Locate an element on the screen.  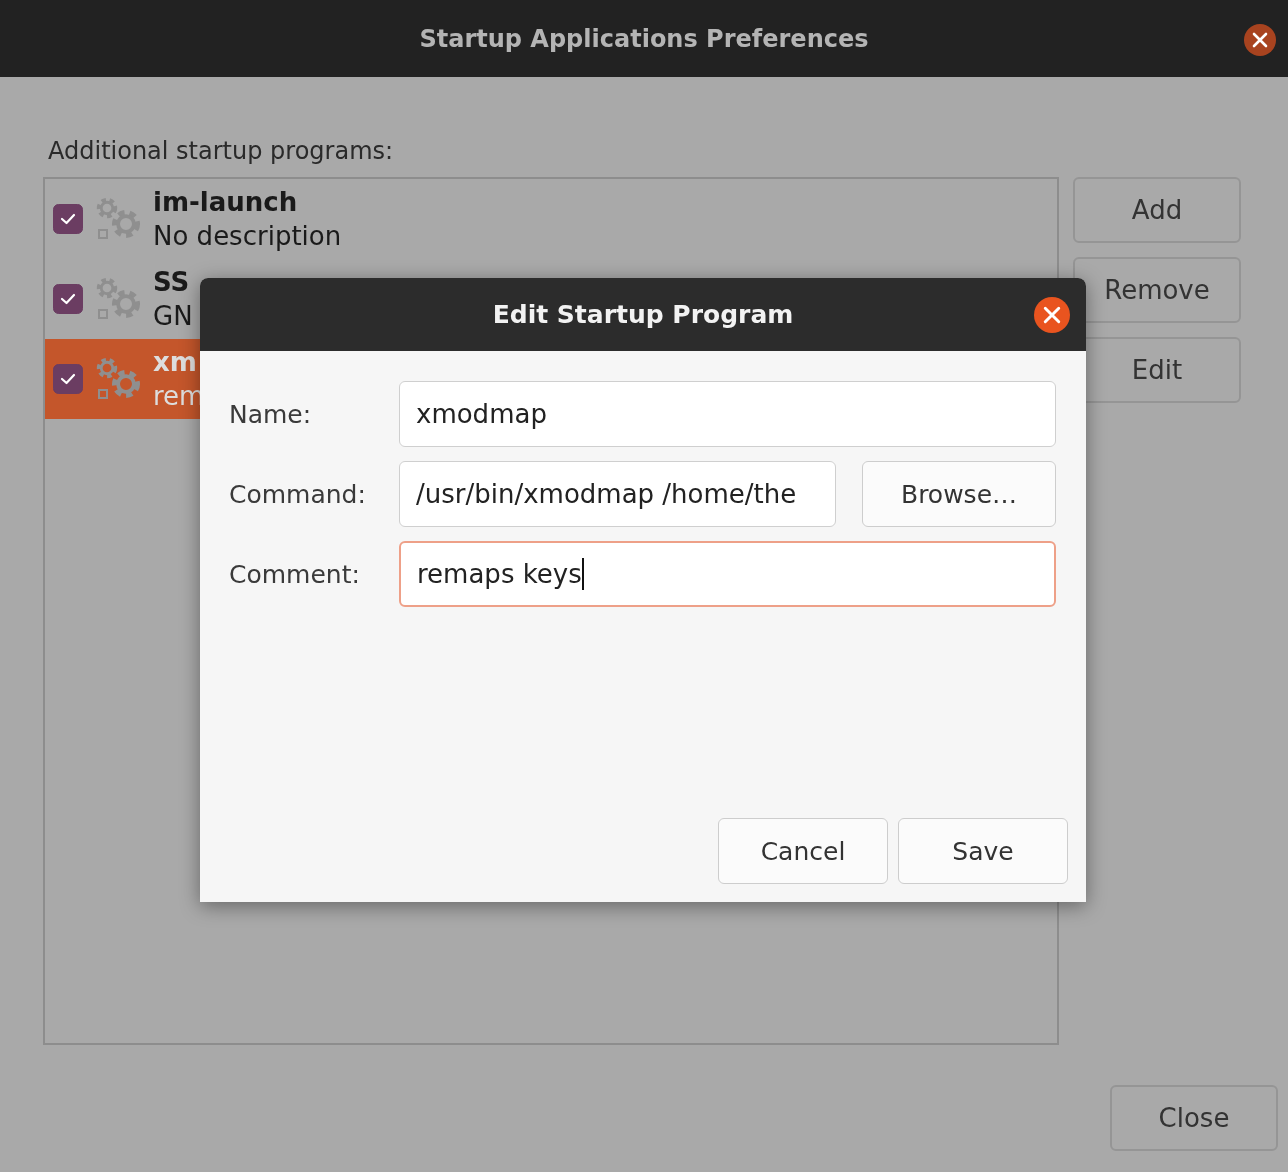
field-label: Command: is located at coordinates (298, 494).